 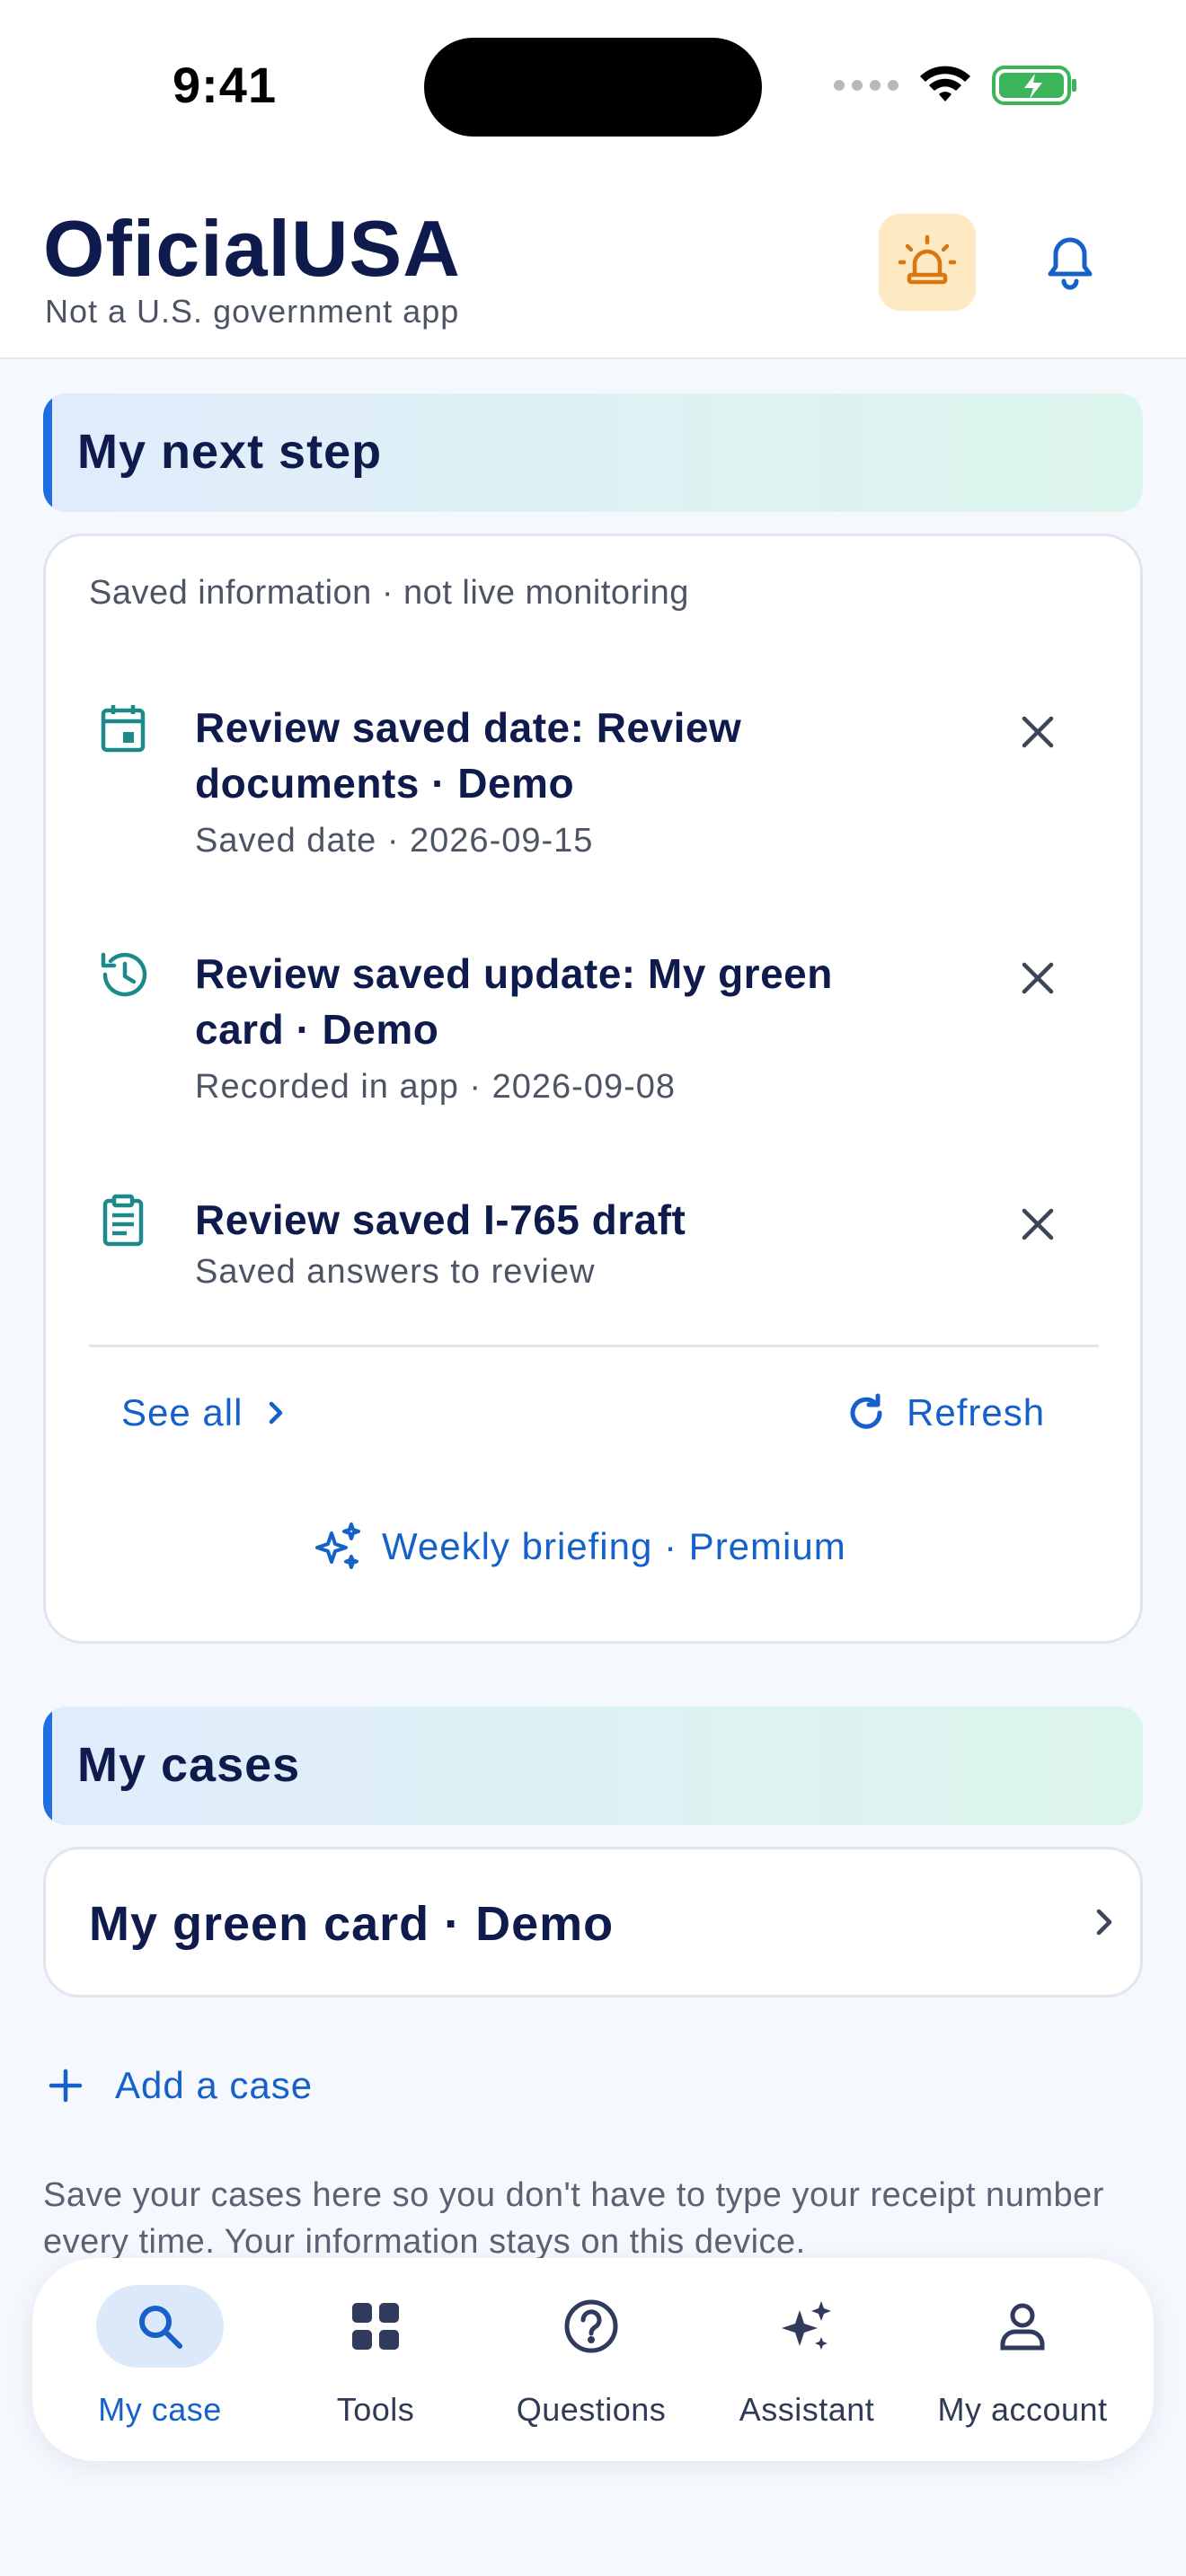 What do you see at coordinates (440, 1219) in the screenshot?
I see `task-title: Review saved I-765 draft` at bounding box center [440, 1219].